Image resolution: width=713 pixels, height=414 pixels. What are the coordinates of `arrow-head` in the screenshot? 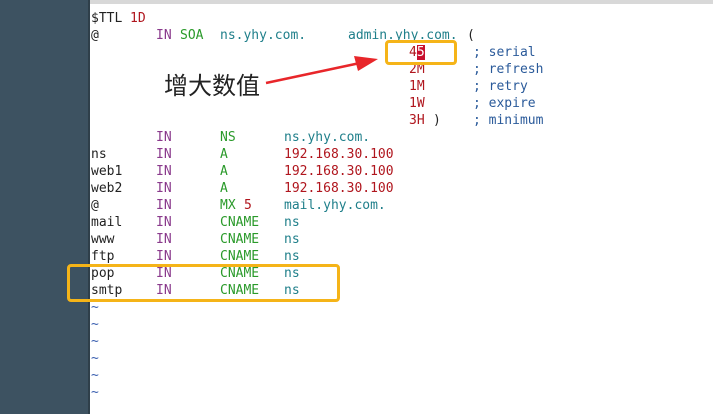 It's located at (366, 63).